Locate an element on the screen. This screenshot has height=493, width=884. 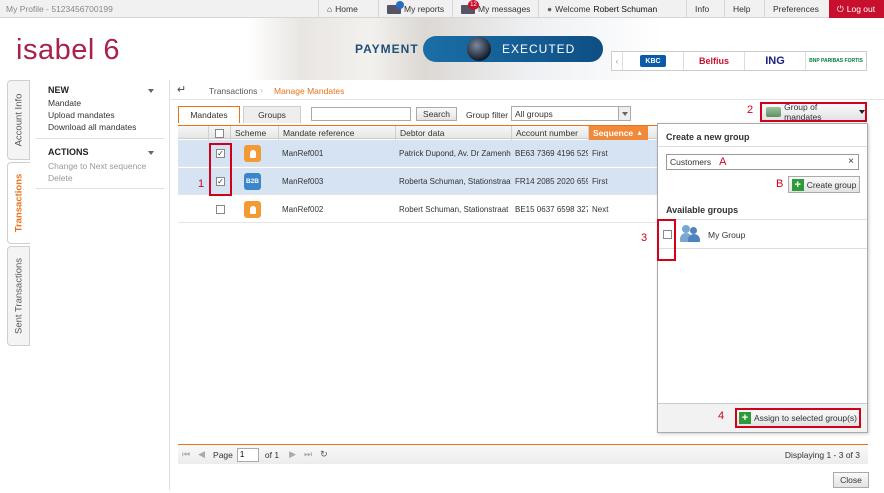
my-reports-link: My reports is located at coordinates (415, 9).